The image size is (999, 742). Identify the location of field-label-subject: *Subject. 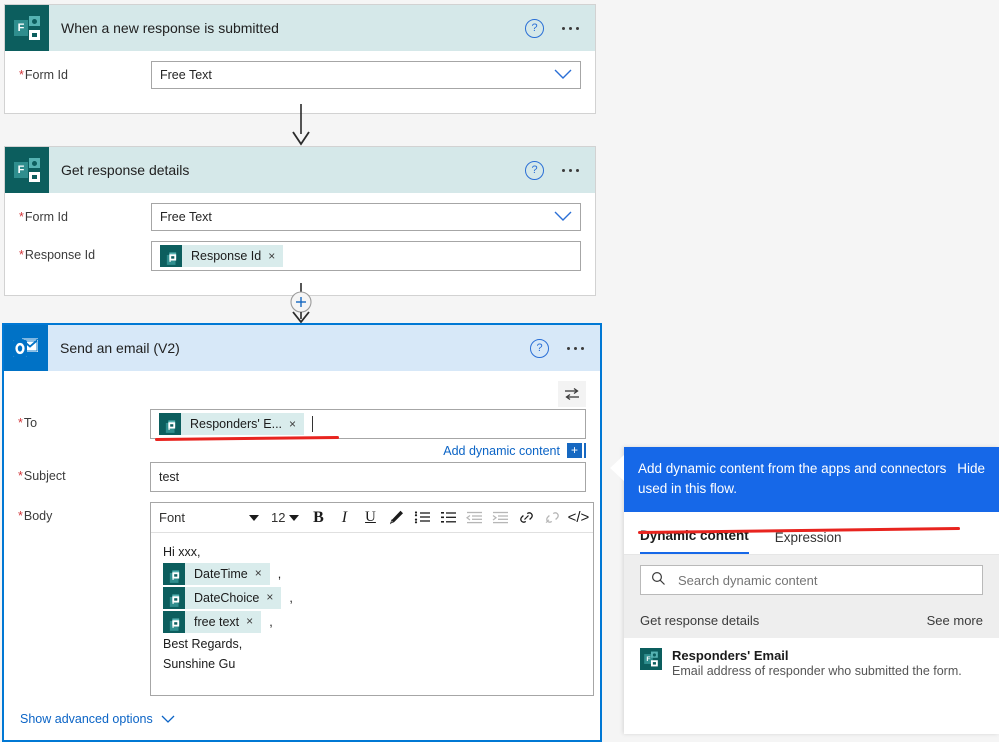
(42, 476).